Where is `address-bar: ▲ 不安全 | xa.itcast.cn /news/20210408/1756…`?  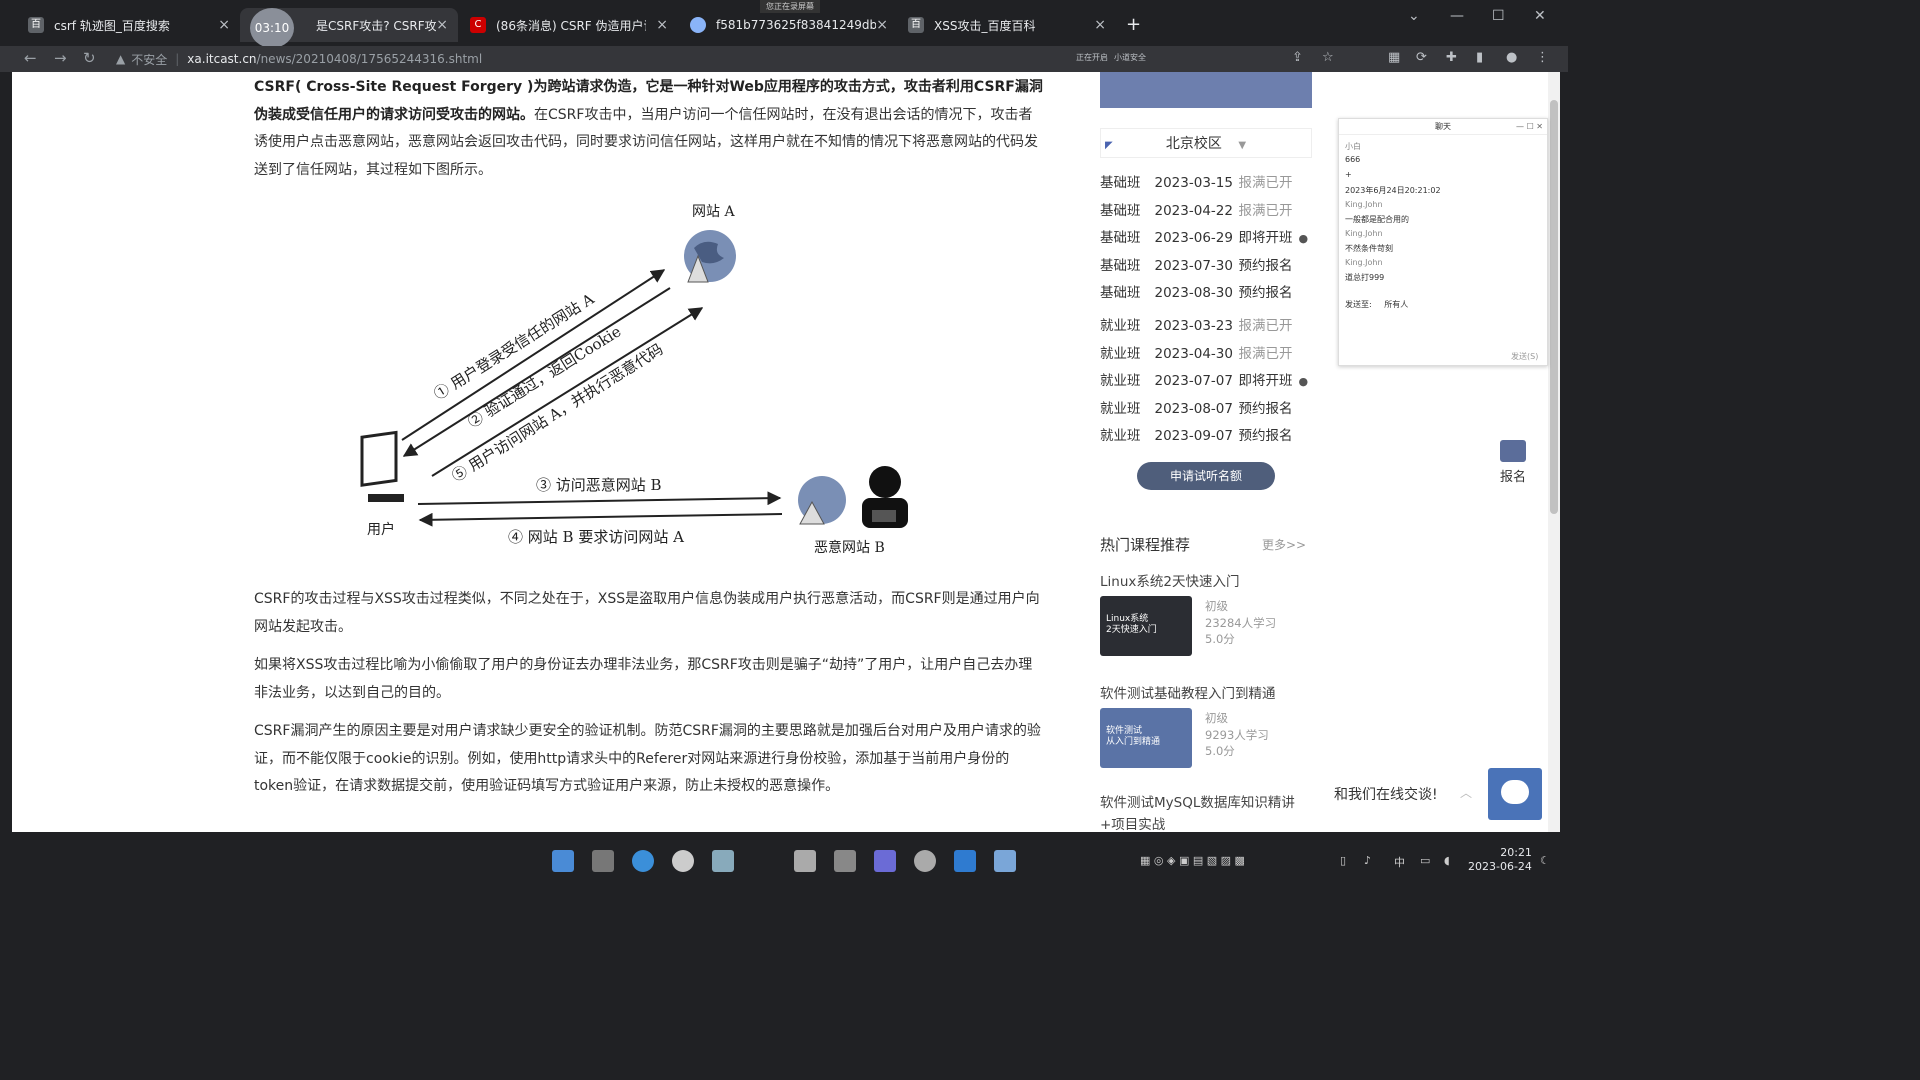
address-bar: ▲ 不安全 | xa.itcast.cn /news/20210408/1756… is located at coordinates (596, 59).